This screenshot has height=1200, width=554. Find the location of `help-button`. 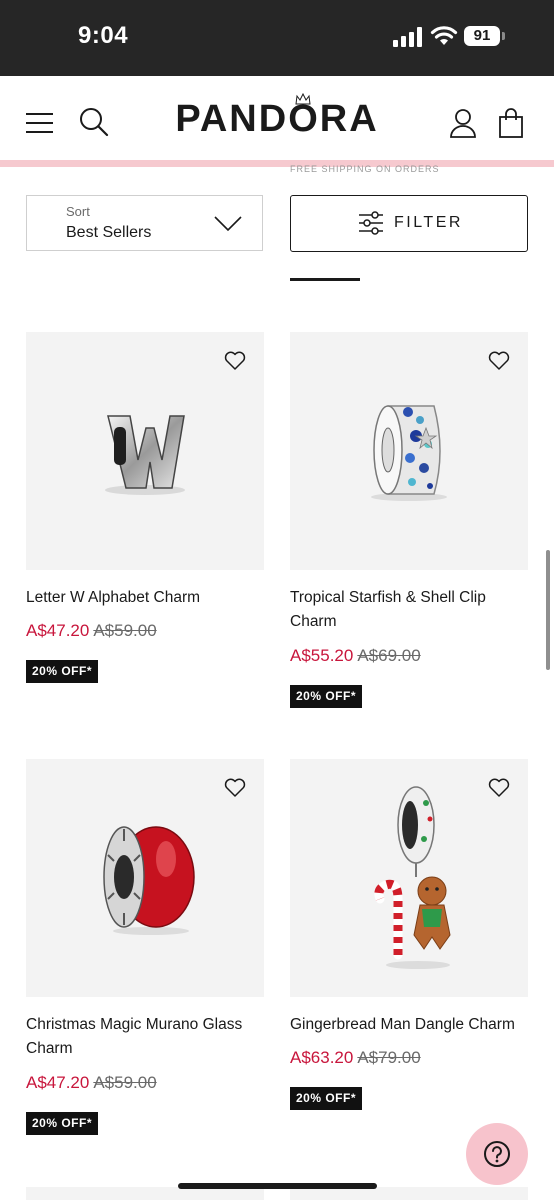

help-button is located at coordinates (497, 1154).